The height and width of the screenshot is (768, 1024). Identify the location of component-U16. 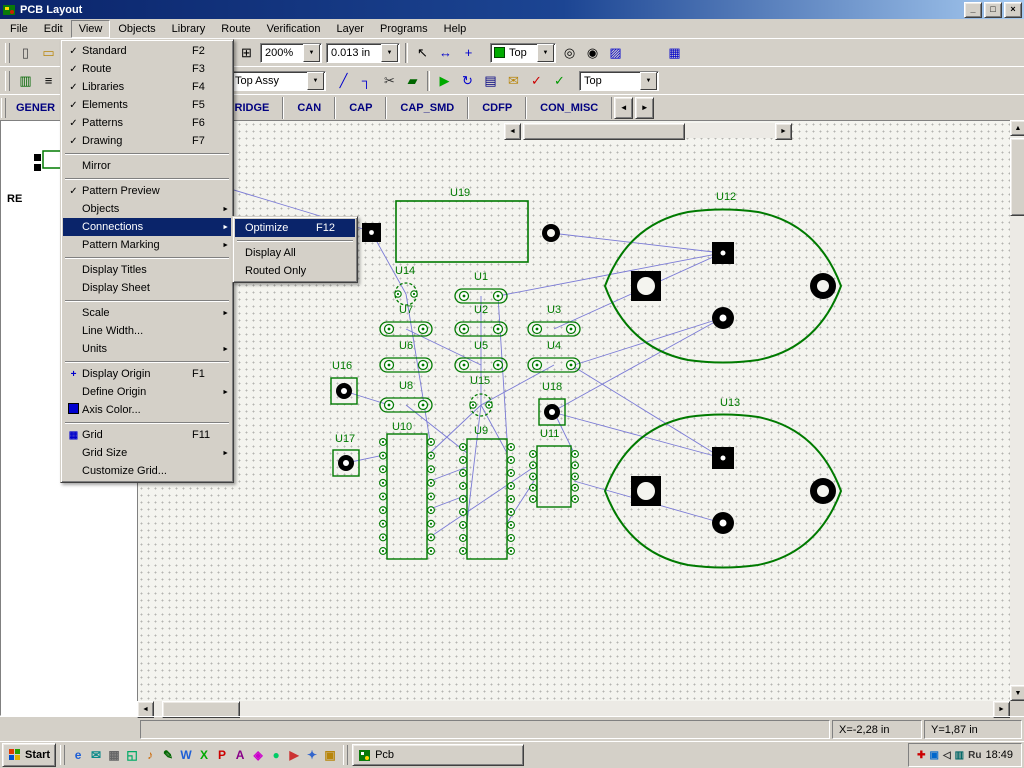
(344, 391).